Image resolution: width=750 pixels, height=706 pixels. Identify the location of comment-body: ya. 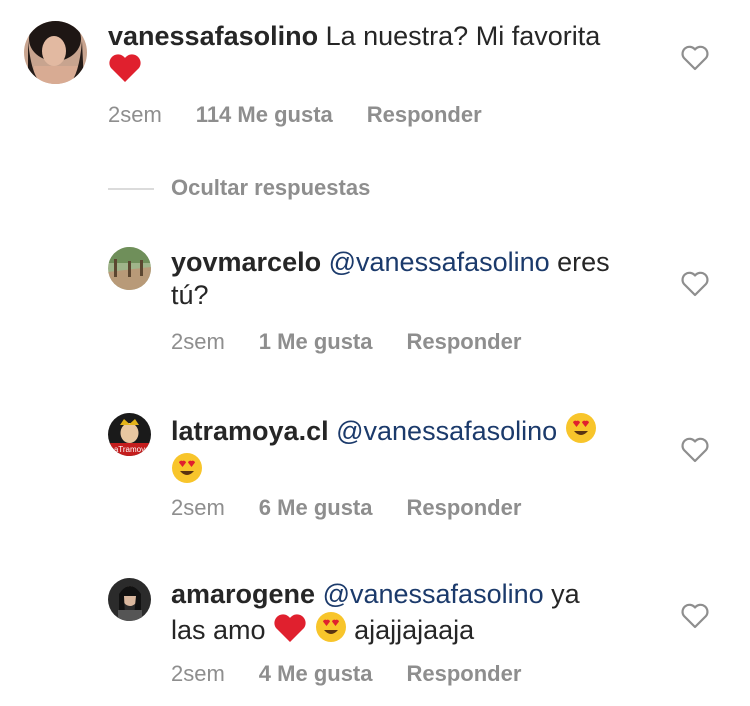
(561, 594).